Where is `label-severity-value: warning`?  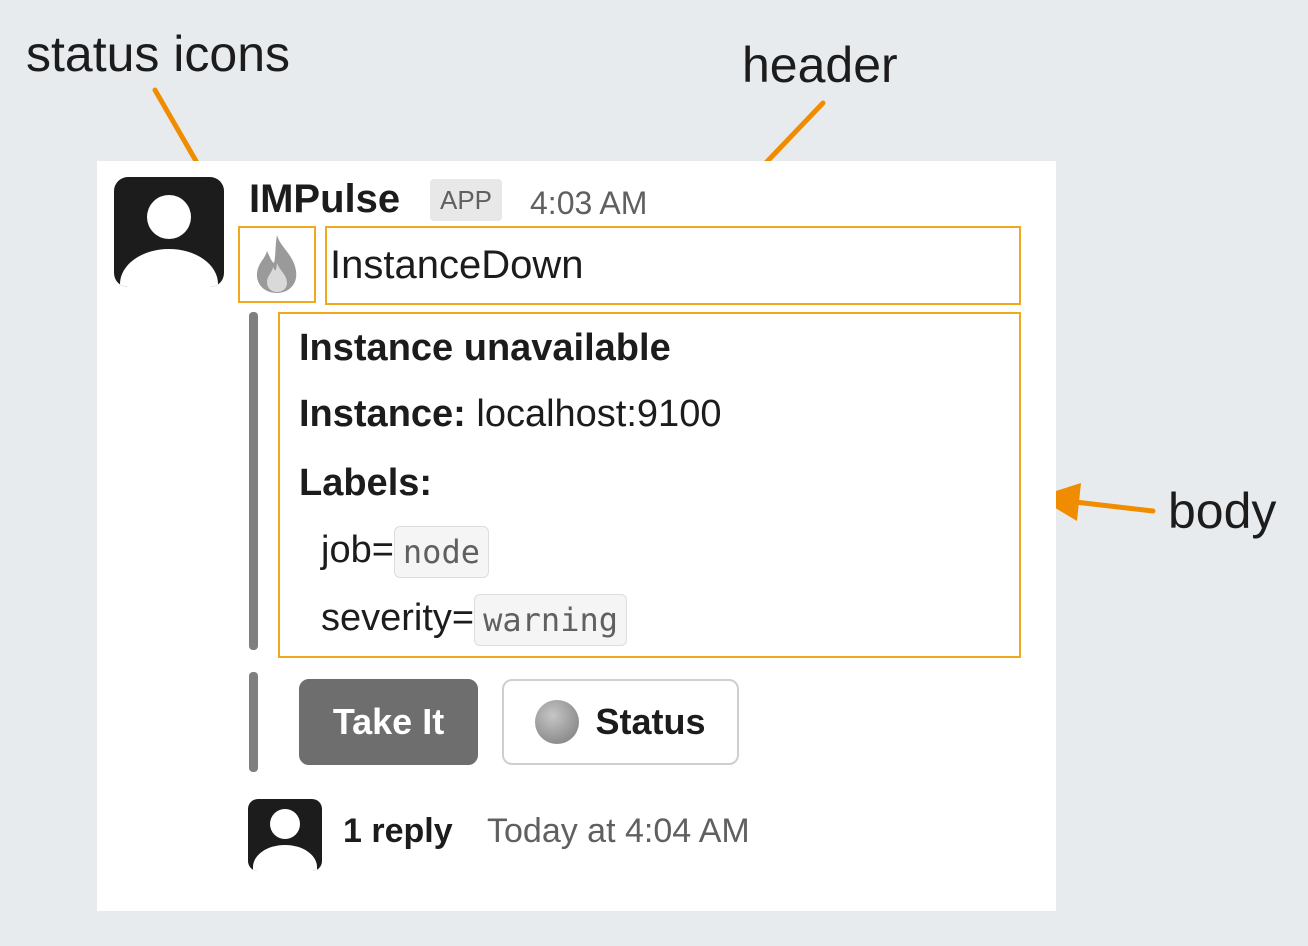 label-severity-value: warning is located at coordinates (550, 620).